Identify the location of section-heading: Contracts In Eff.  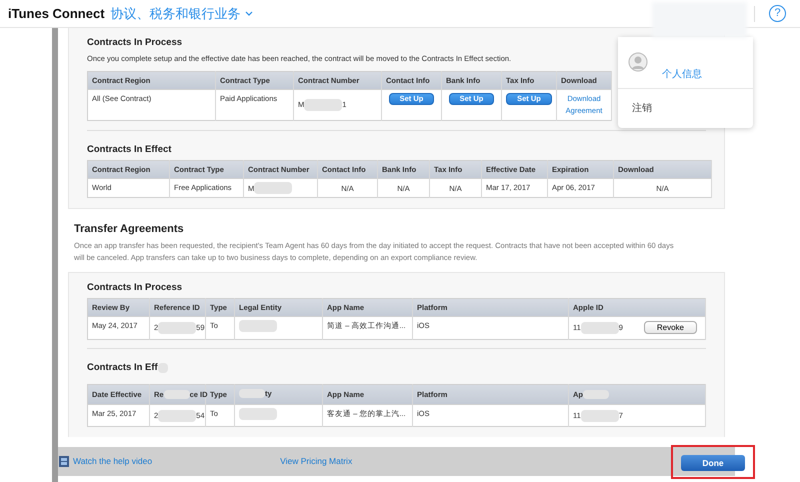
(122, 368).